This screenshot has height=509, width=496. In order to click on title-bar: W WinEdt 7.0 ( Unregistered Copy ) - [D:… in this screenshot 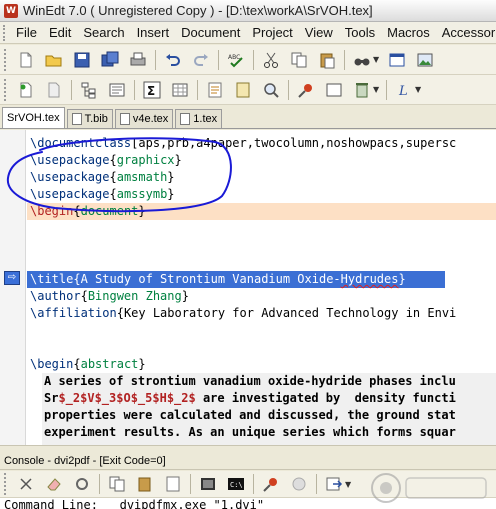, I will do `click(248, 11)`.